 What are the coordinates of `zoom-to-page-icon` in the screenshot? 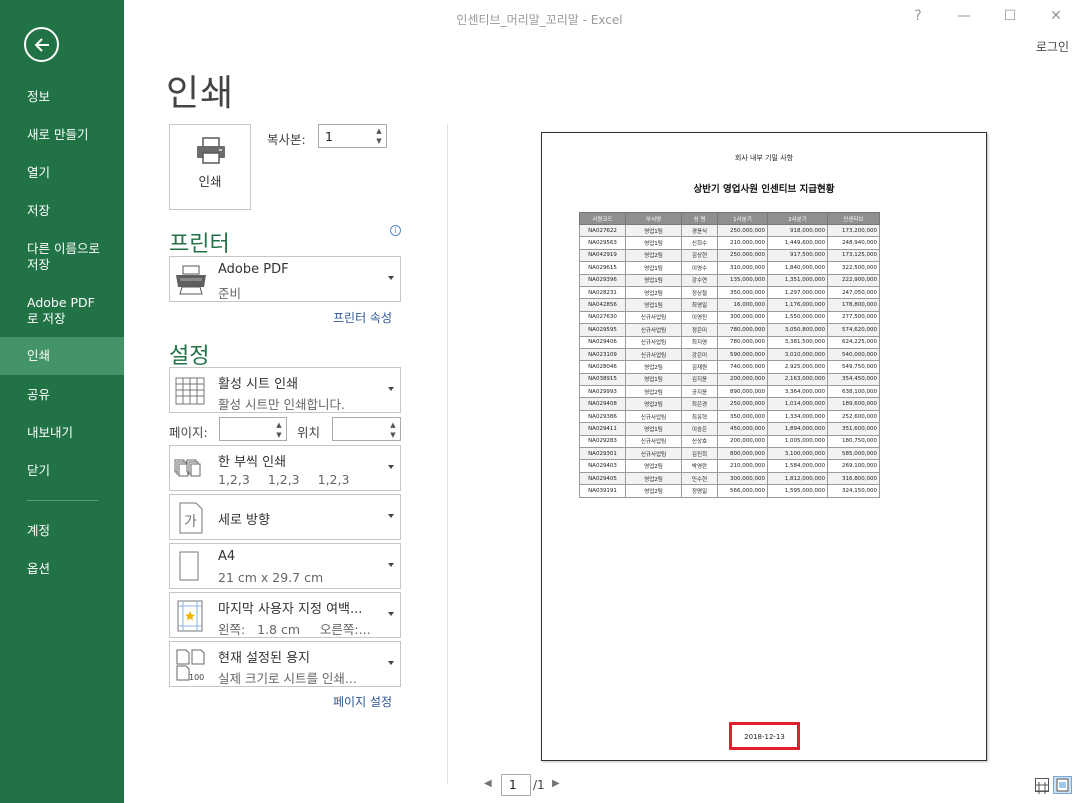 It's located at (1062, 785).